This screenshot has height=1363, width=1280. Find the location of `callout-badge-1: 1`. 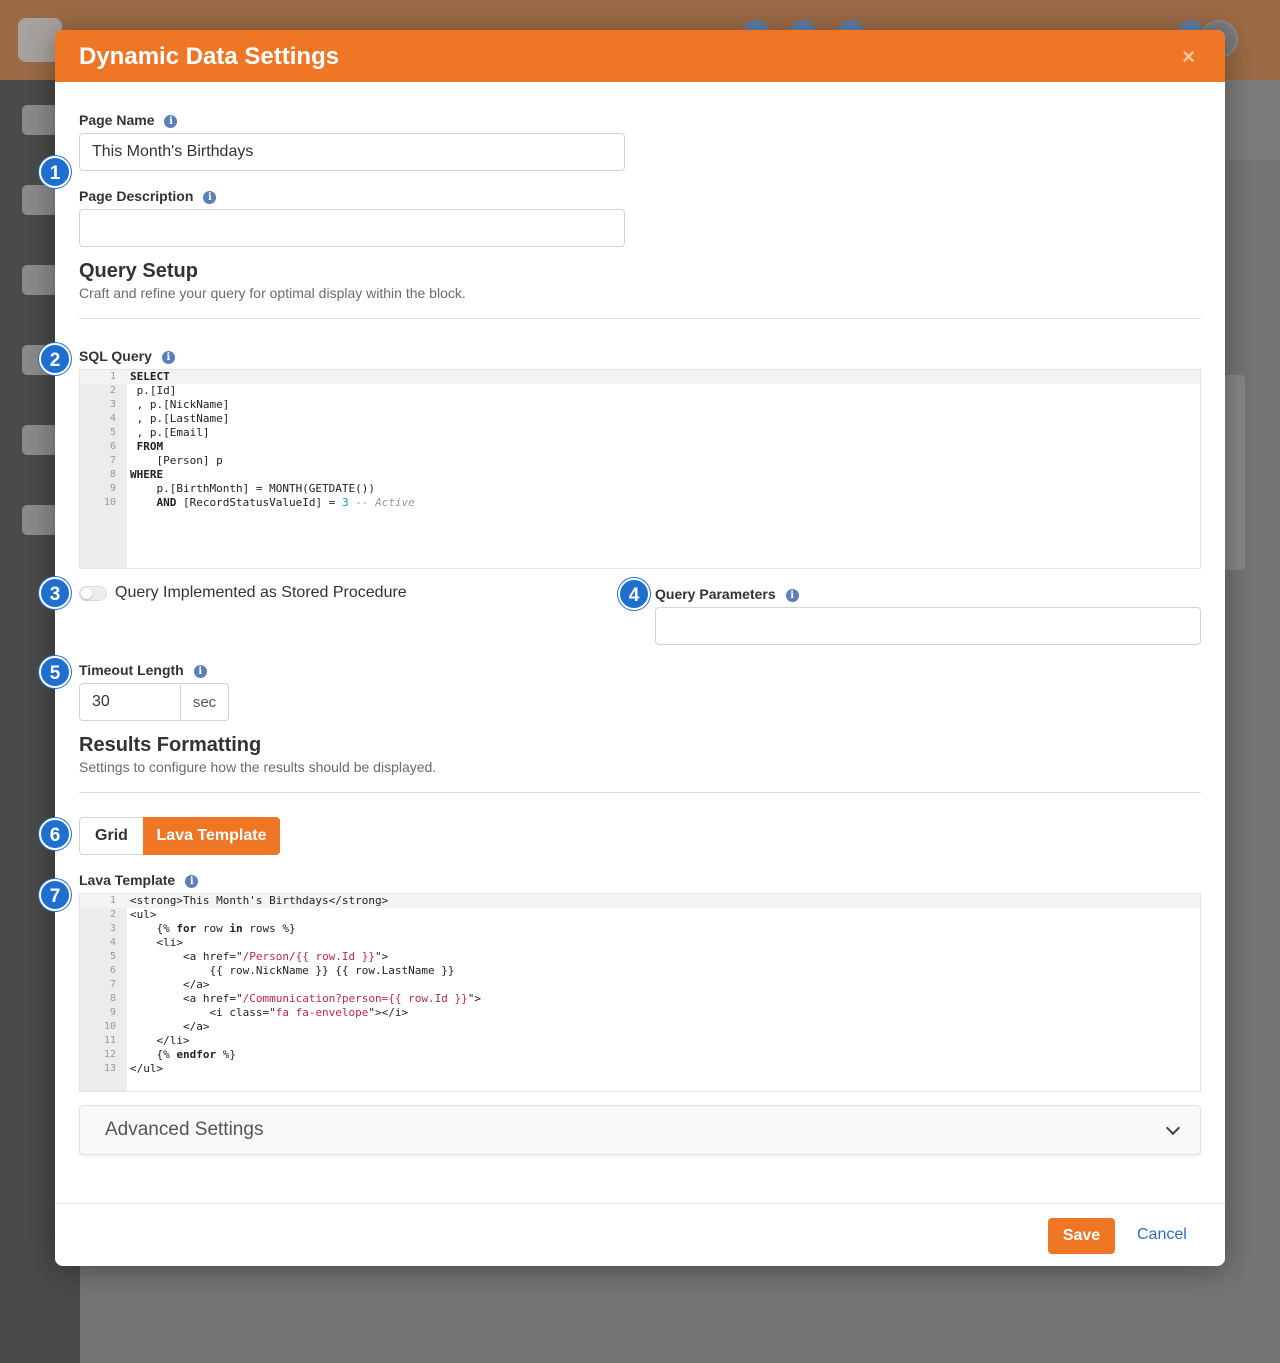

callout-badge-1: 1 is located at coordinates (55, 172).